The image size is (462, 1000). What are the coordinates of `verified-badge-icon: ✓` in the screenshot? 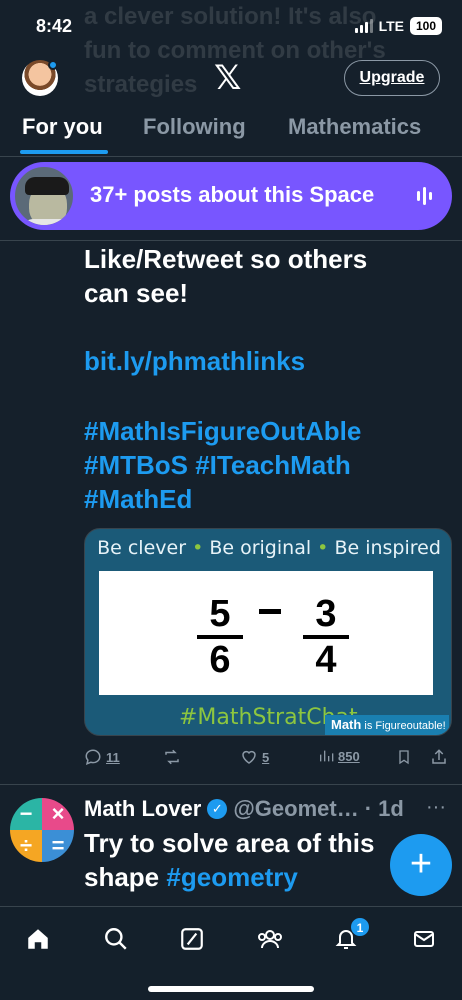 It's located at (217, 809).